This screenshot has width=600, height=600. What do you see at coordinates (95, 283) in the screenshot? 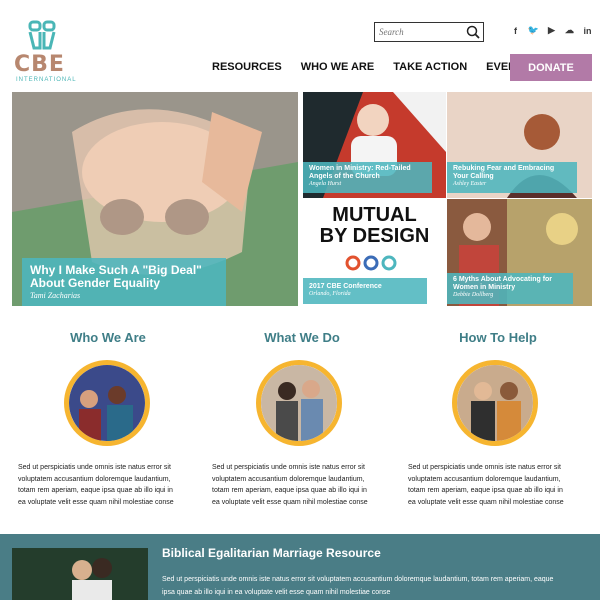
I see `hero-title-line2: About Gender Equality` at bounding box center [95, 283].